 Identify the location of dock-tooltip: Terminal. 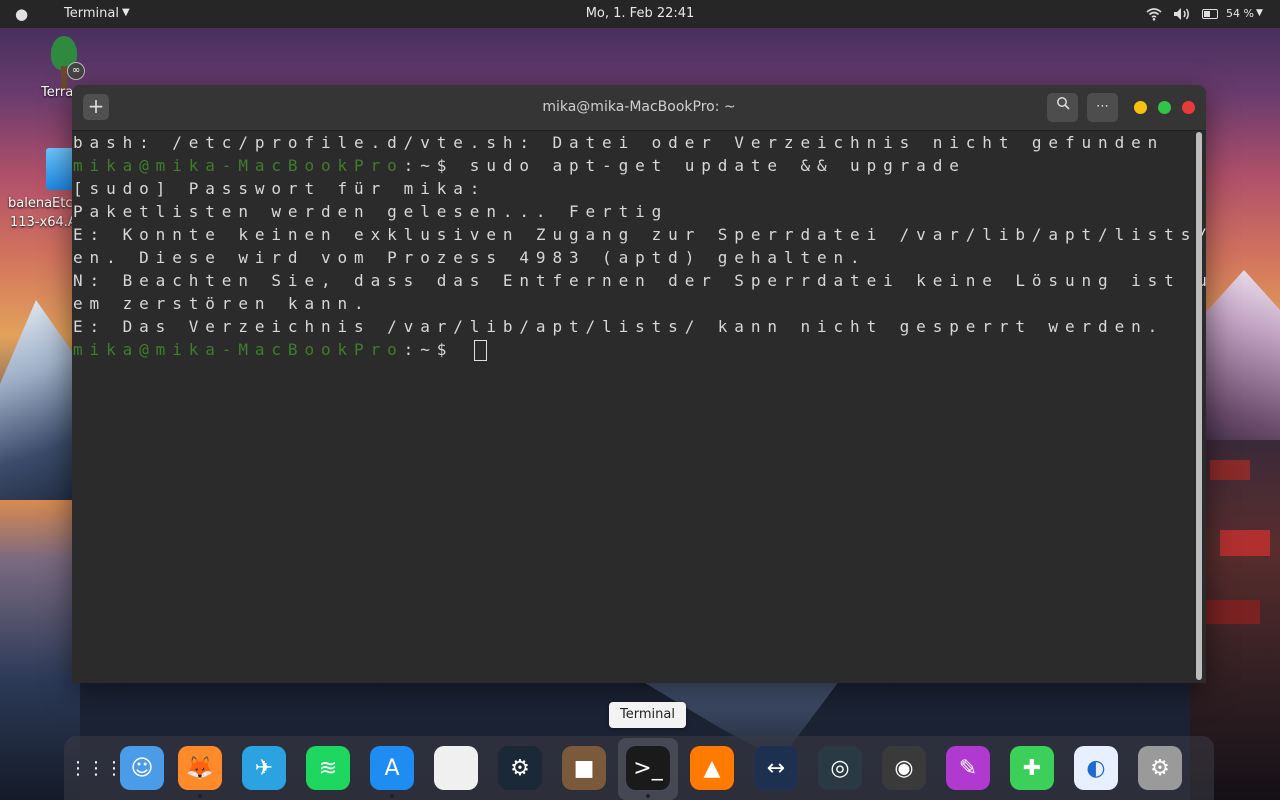
(647, 715).